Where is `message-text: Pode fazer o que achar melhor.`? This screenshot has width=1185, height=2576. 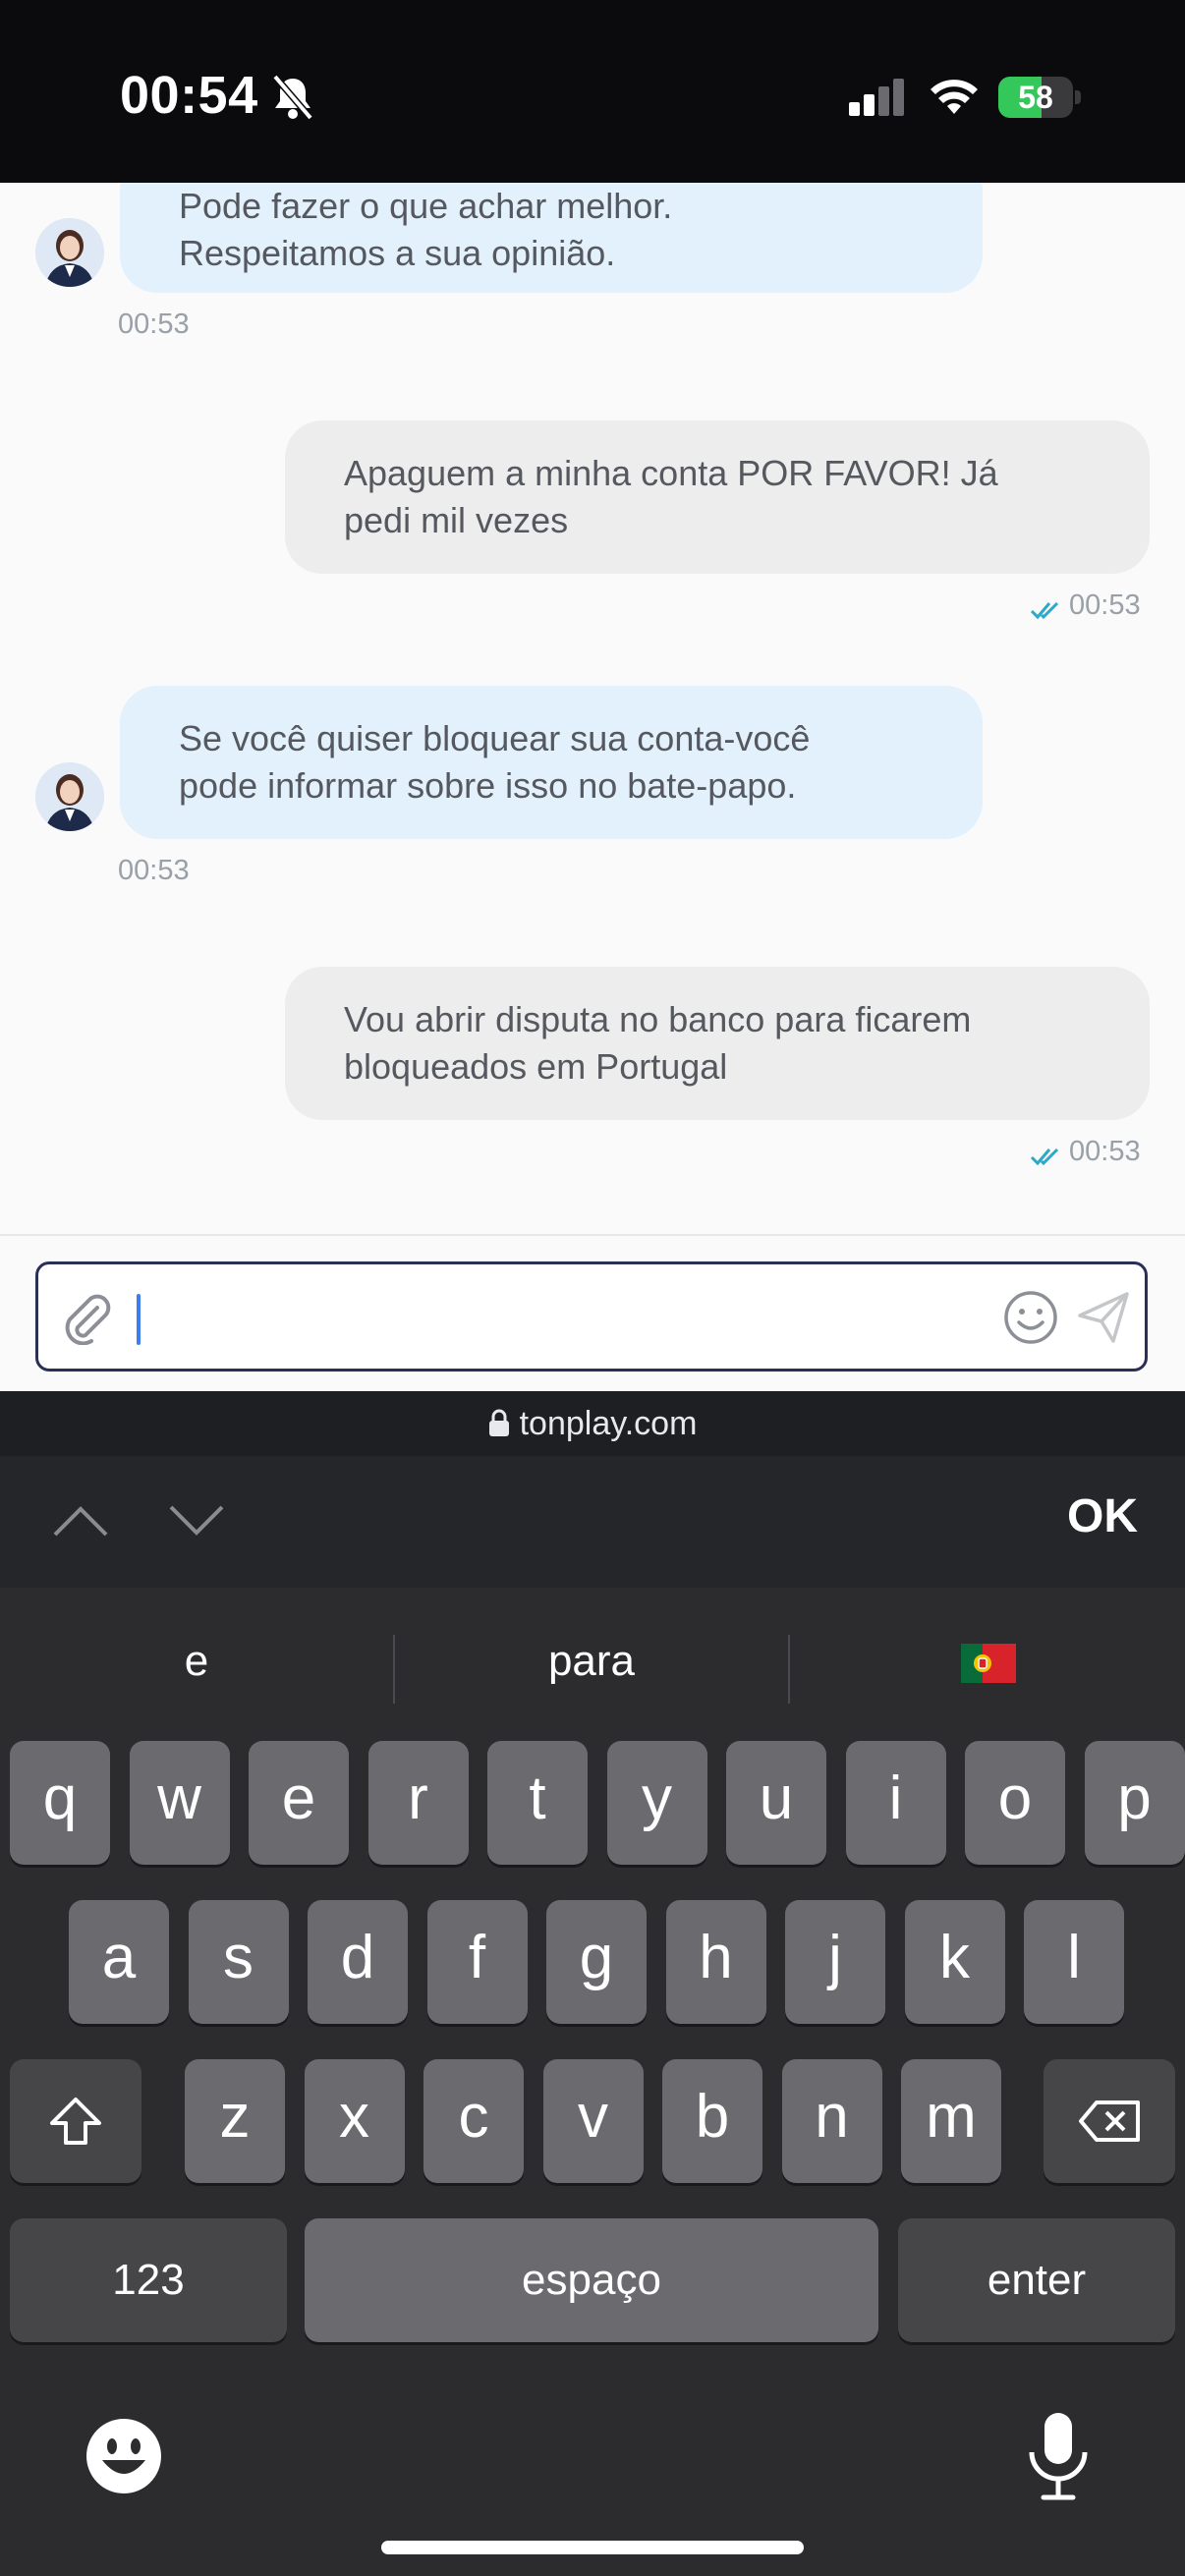 message-text: Pode fazer o que achar melhor. is located at coordinates (426, 206).